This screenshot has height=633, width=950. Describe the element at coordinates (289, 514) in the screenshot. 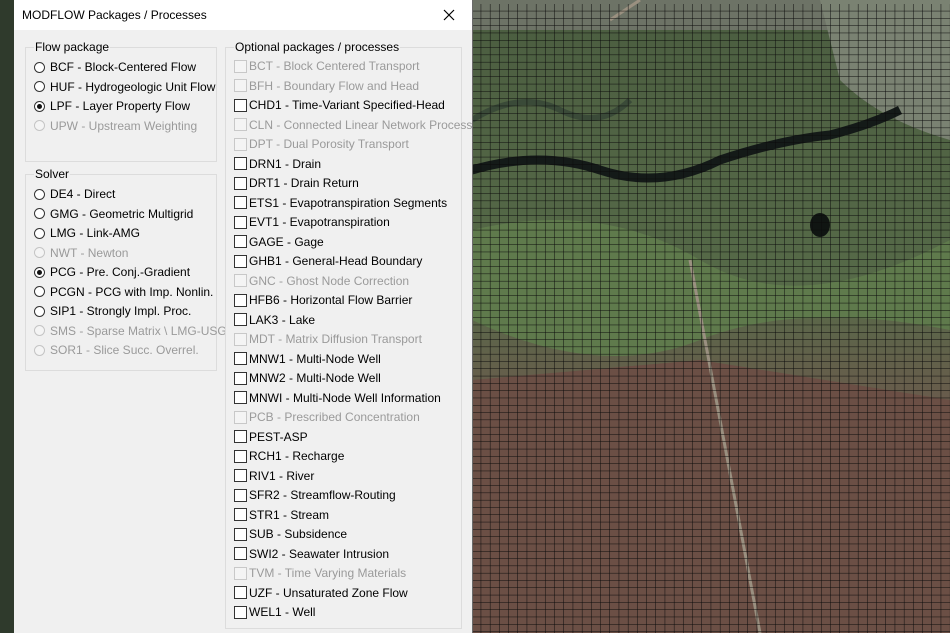

I see `option-label: STR1 - Stream` at that location.